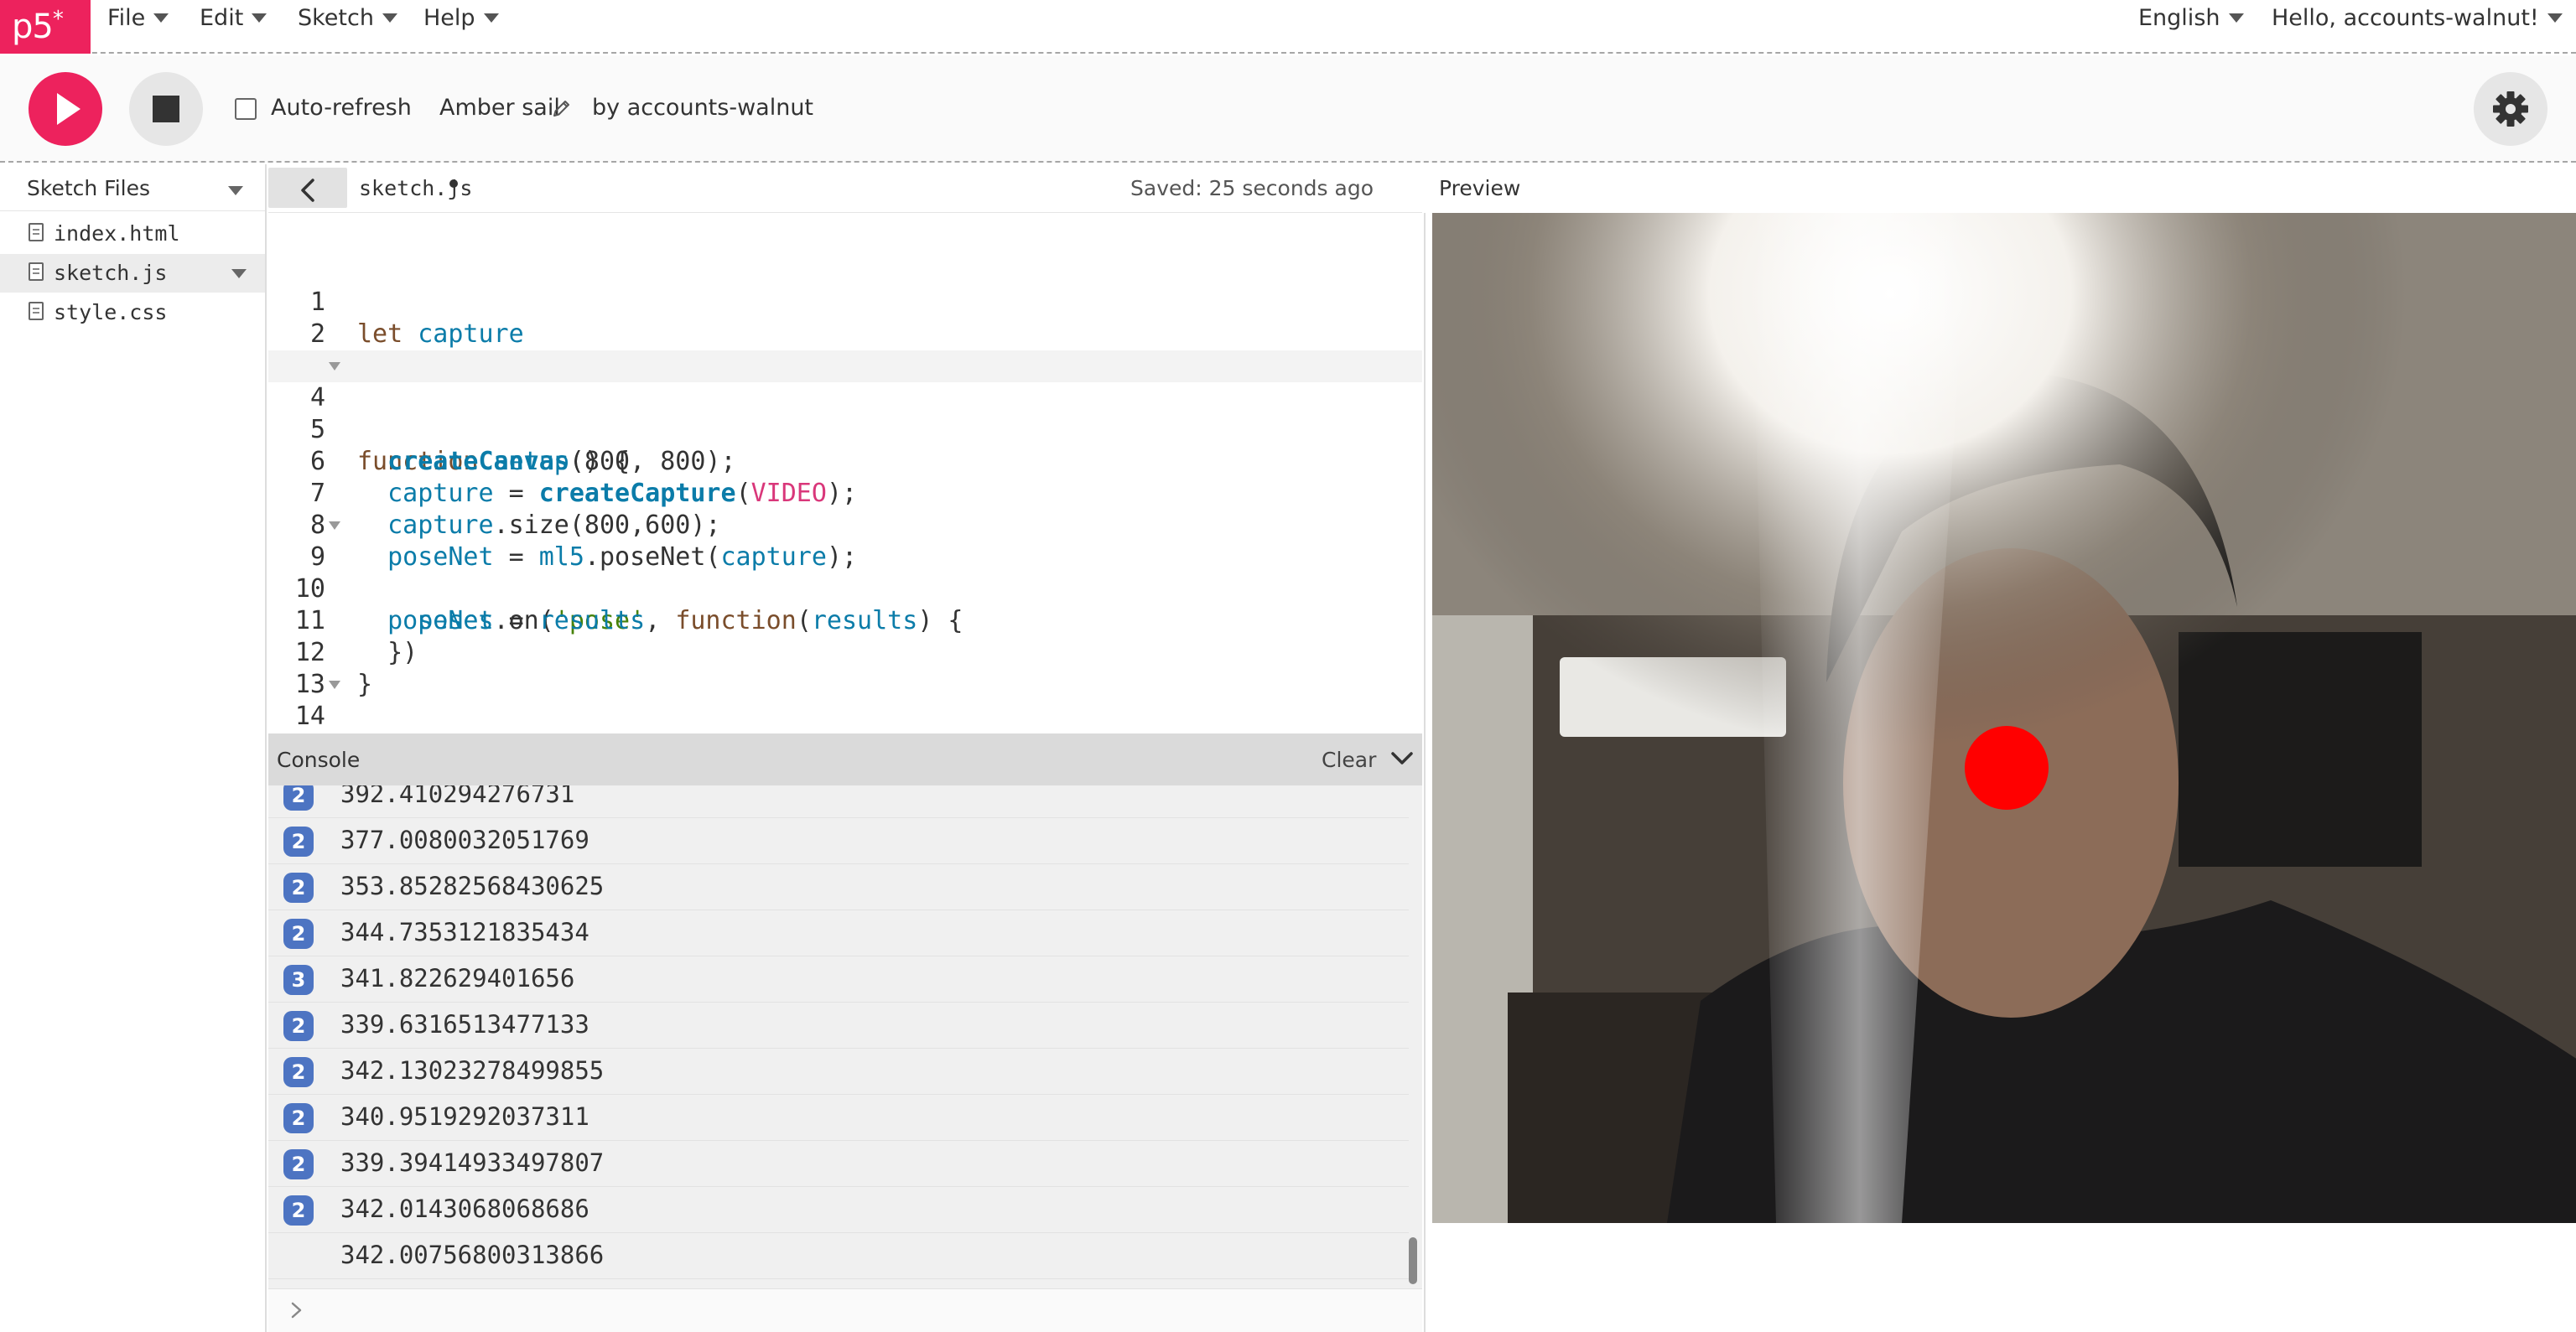  I want to click on console-entry: 2 342.13023278499855, so click(838, 1072).